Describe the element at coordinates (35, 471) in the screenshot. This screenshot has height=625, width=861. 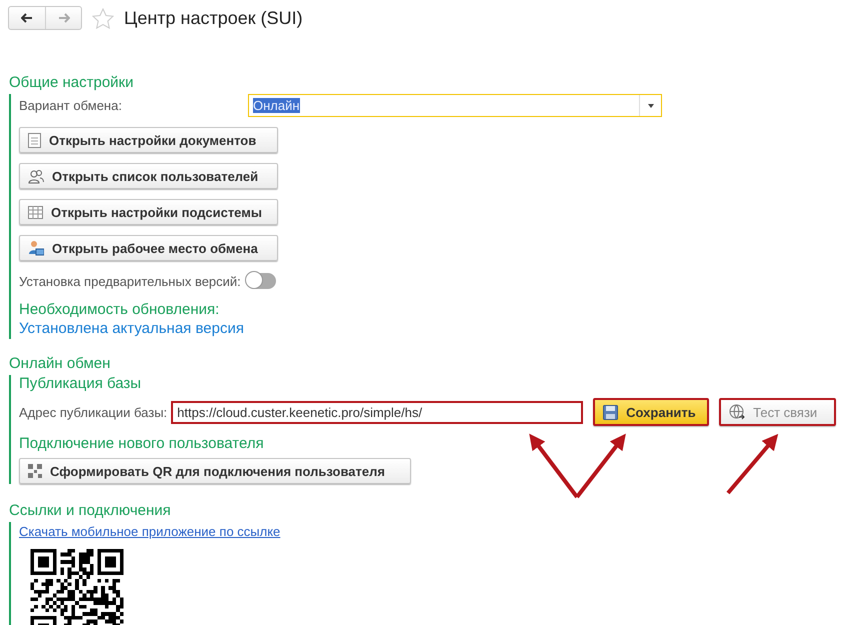
I see `qr-icon` at that location.